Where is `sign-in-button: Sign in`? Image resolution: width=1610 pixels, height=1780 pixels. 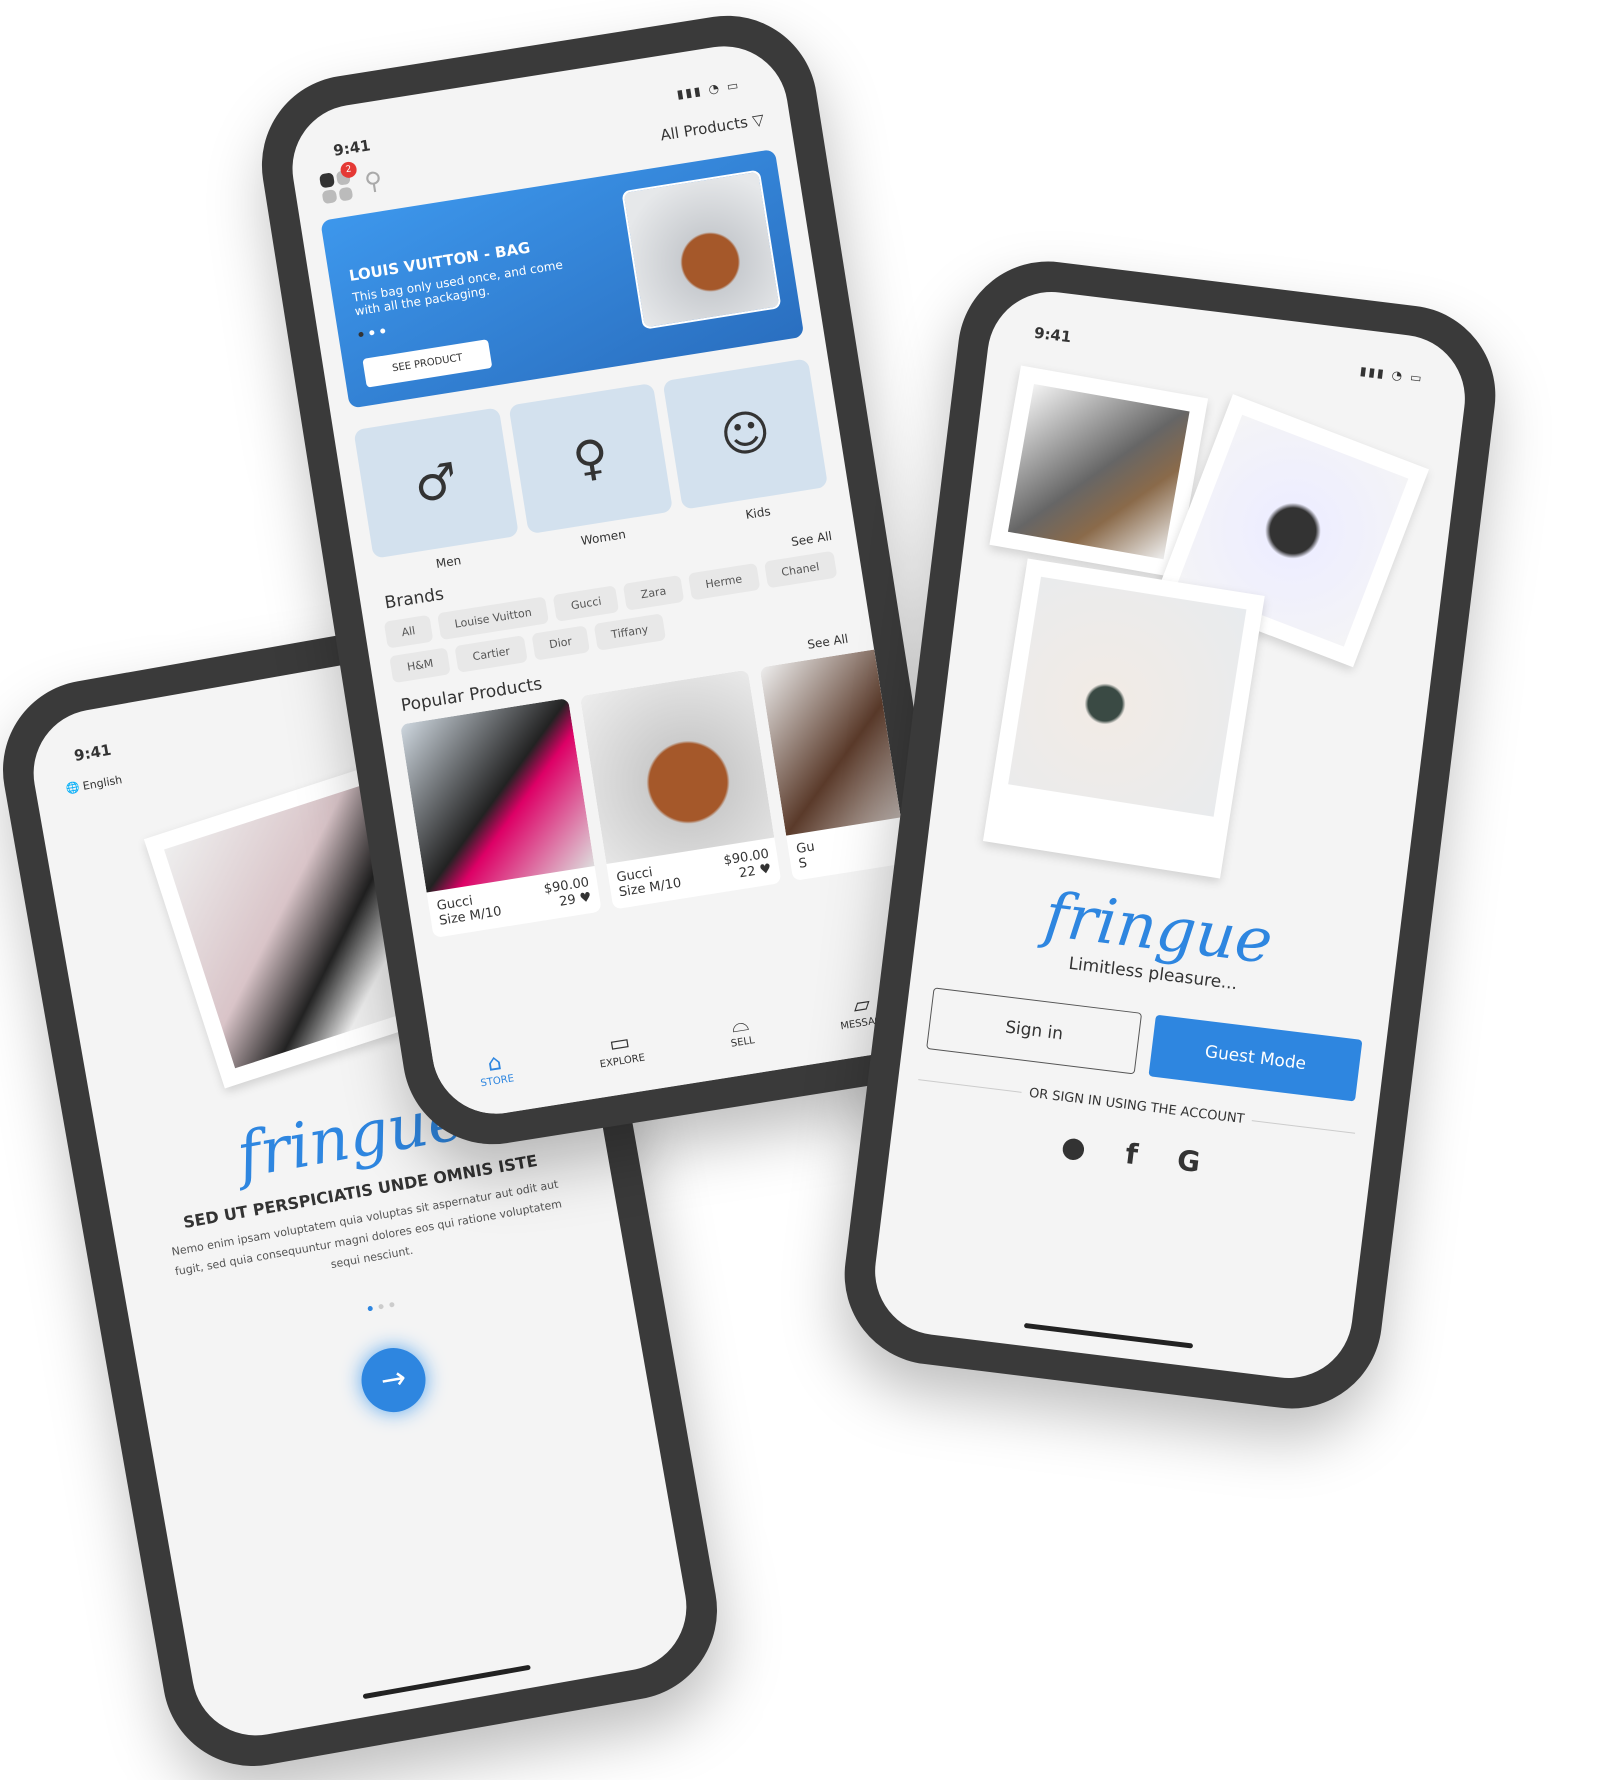 sign-in-button: Sign in is located at coordinates (1034, 1031).